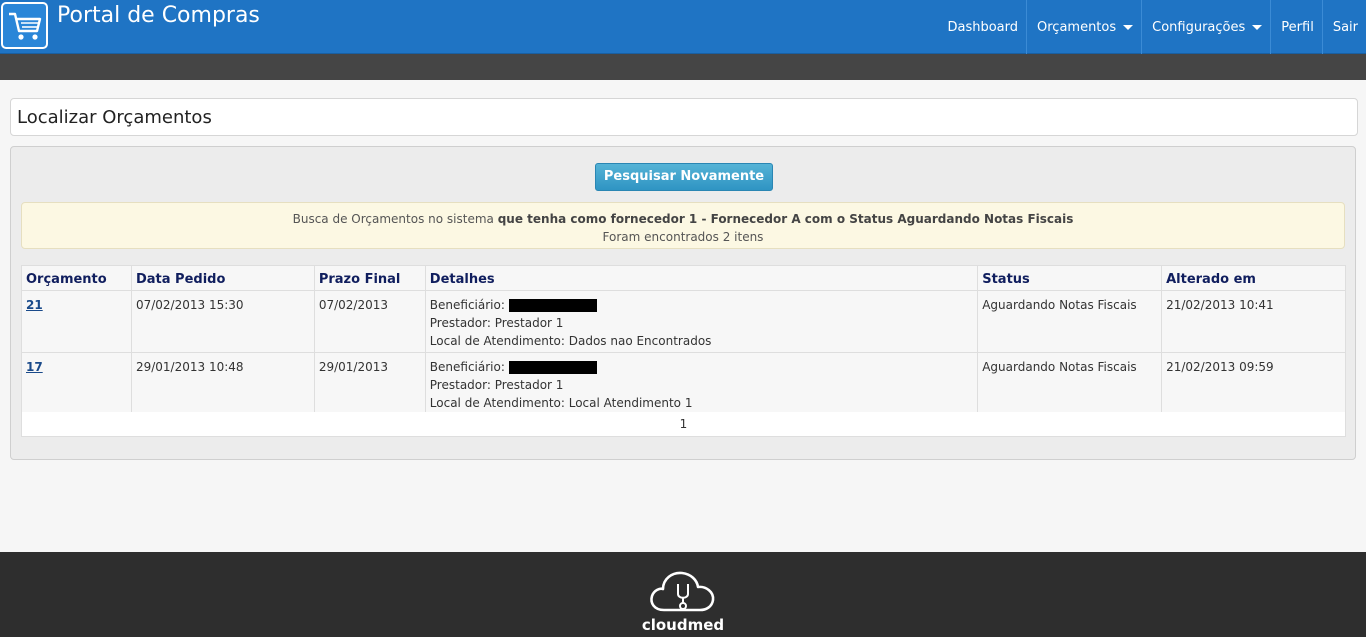  What do you see at coordinates (76, 321) in the screenshot?
I see `cell-orcamento: 21` at bounding box center [76, 321].